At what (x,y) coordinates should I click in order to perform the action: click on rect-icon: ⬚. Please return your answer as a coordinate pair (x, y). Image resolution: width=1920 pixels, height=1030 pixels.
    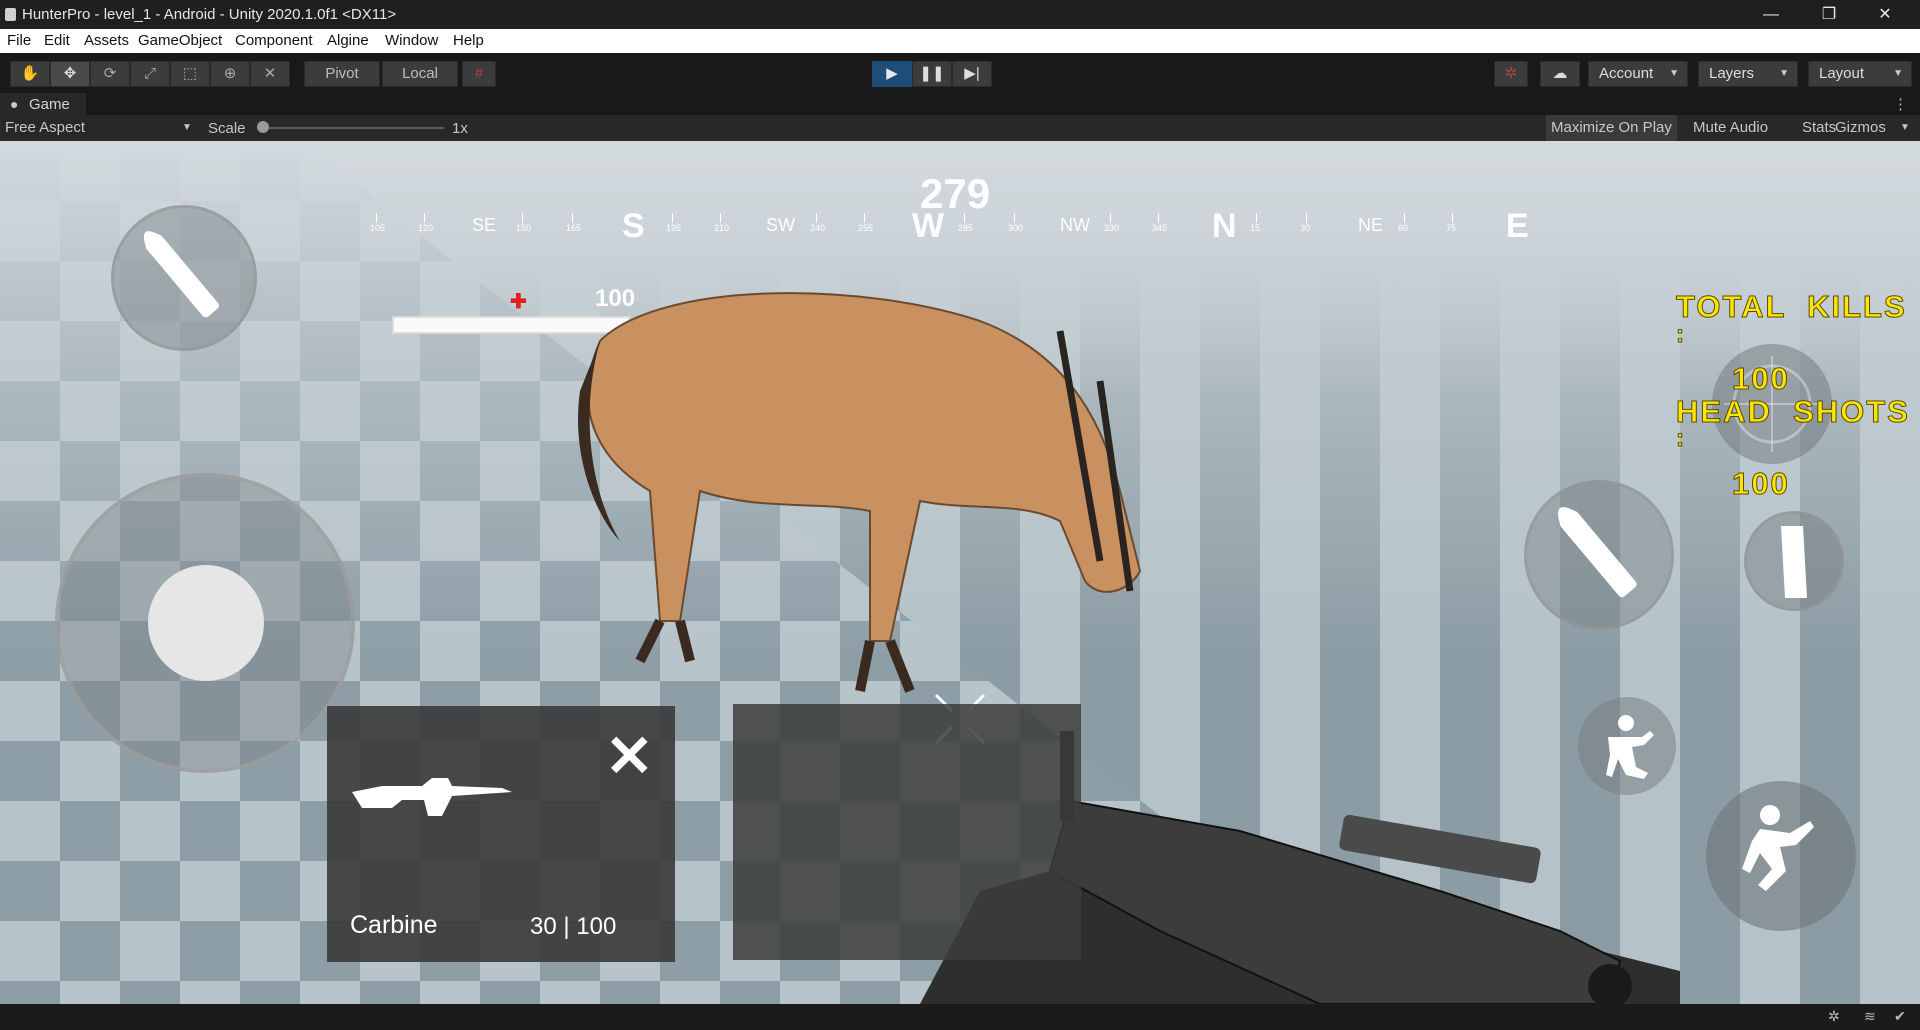
    Looking at the image, I should click on (190, 73).